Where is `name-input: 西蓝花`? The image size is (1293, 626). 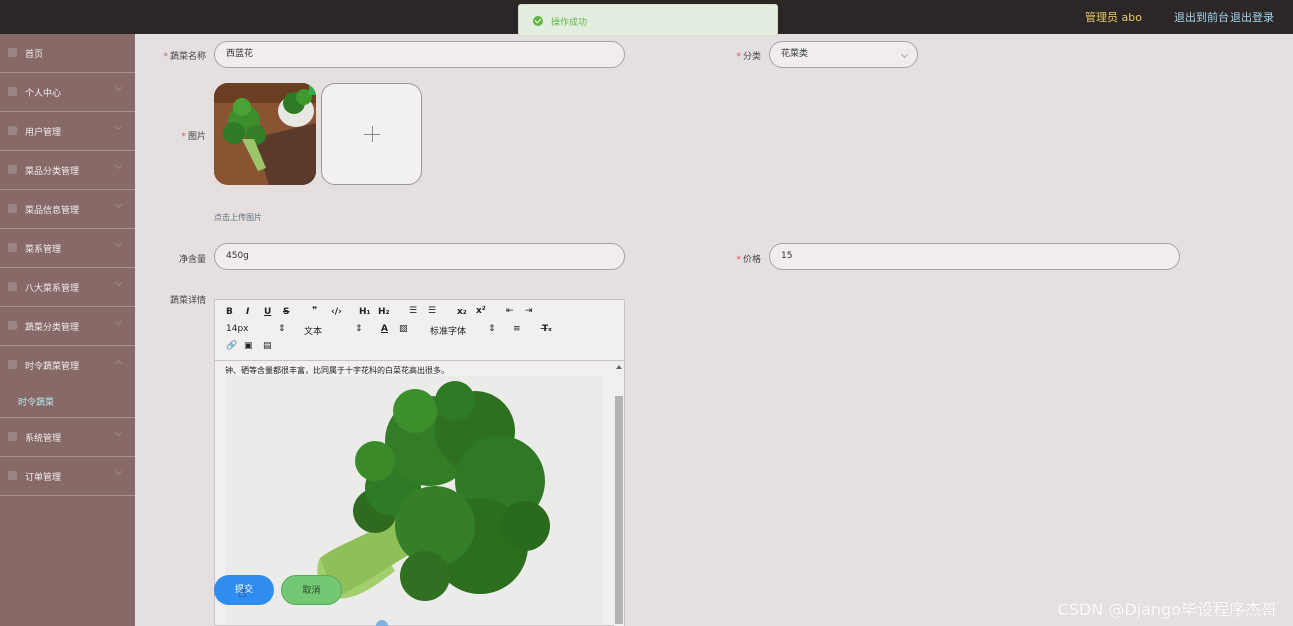 name-input: 西蓝花 is located at coordinates (419, 54).